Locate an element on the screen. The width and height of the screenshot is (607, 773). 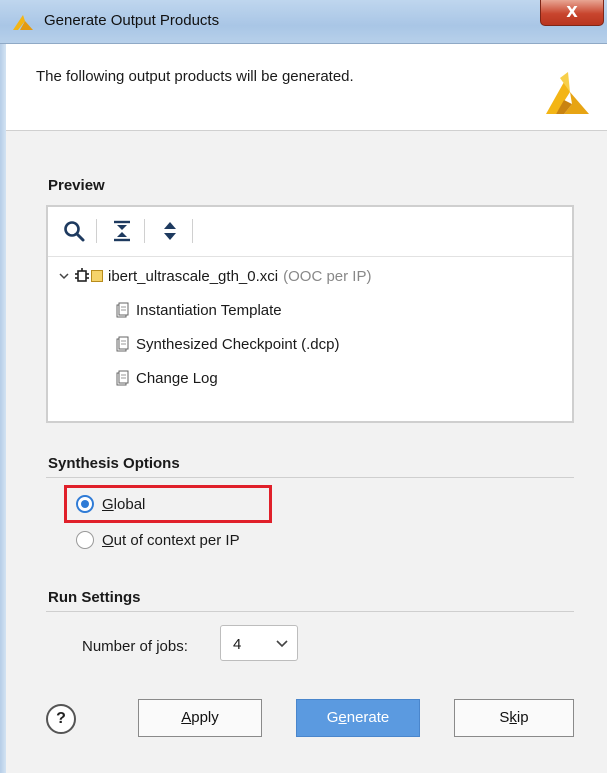
mnemonic-letter: G is located at coordinates (108, 504).